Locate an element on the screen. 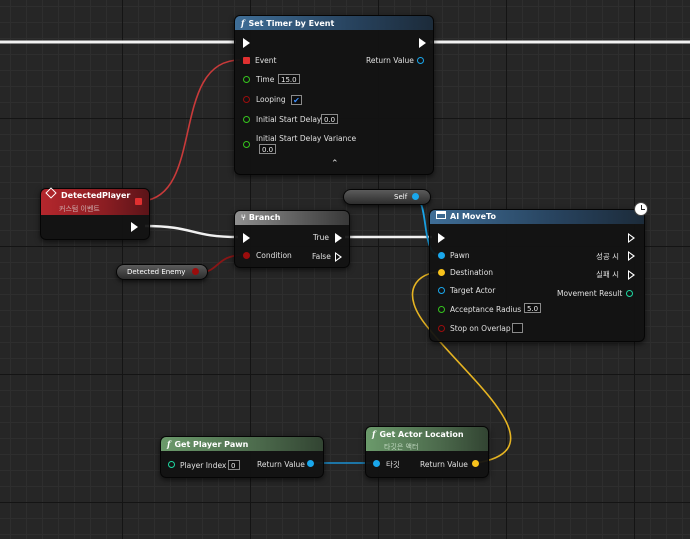 The width and height of the screenshot is (690, 539). false-exec-pin is located at coordinates (338, 257).